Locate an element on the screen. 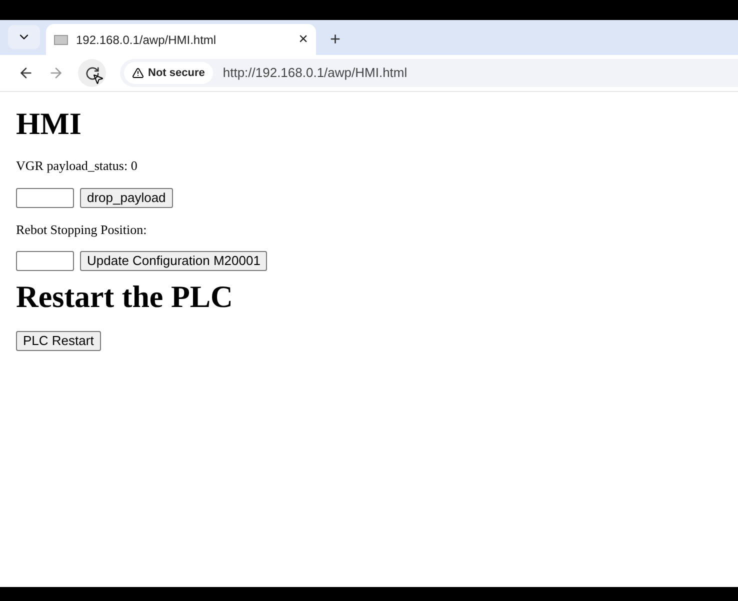 This screenshot has width=738, height=601. payload-input-field is located at coordinates (45, 198).